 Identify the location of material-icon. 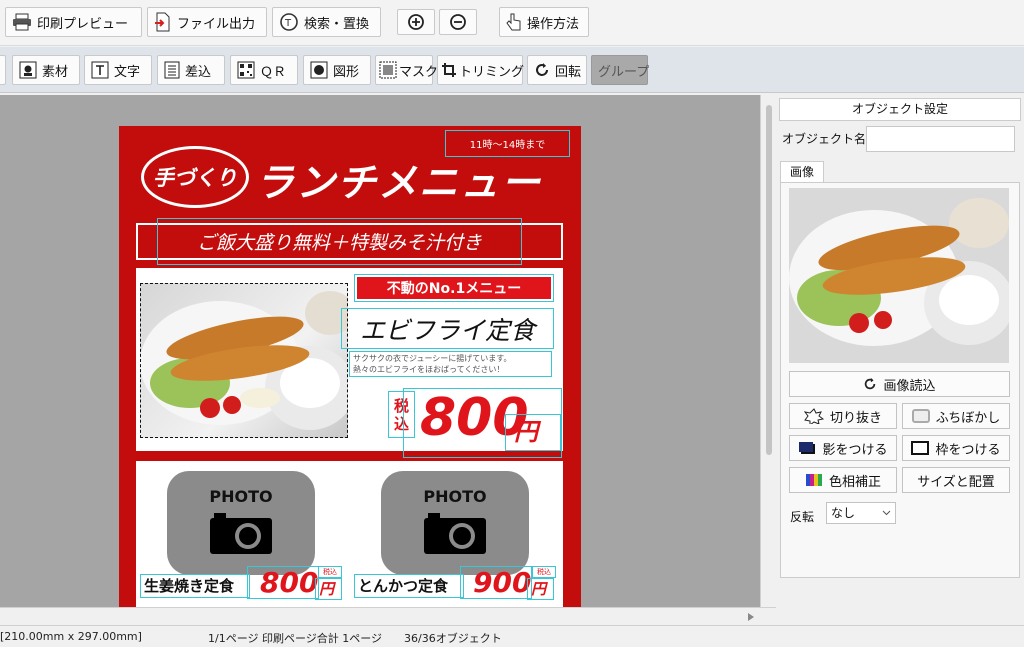
(28, 70).